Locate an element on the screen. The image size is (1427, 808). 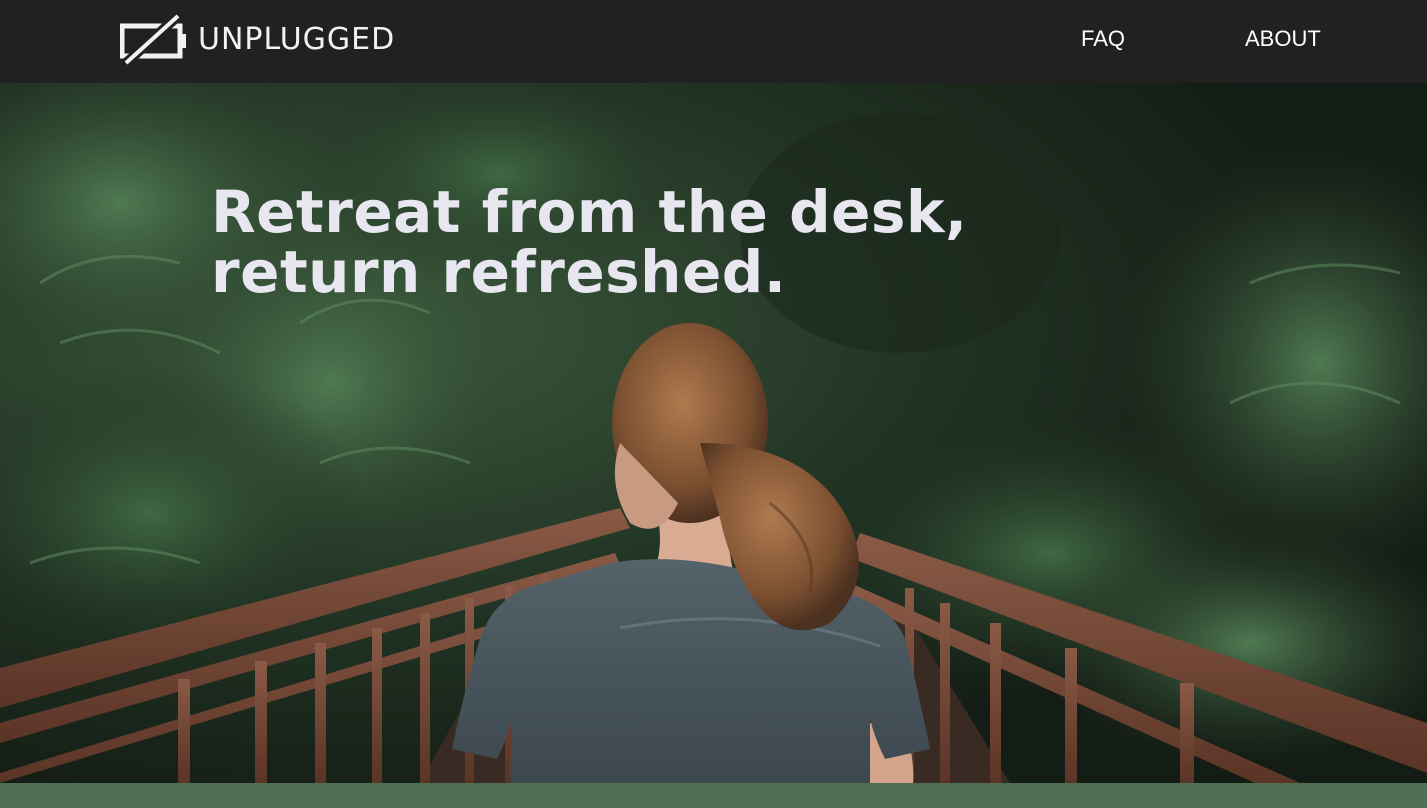
accent-strip is located at coordinates (713, 795).